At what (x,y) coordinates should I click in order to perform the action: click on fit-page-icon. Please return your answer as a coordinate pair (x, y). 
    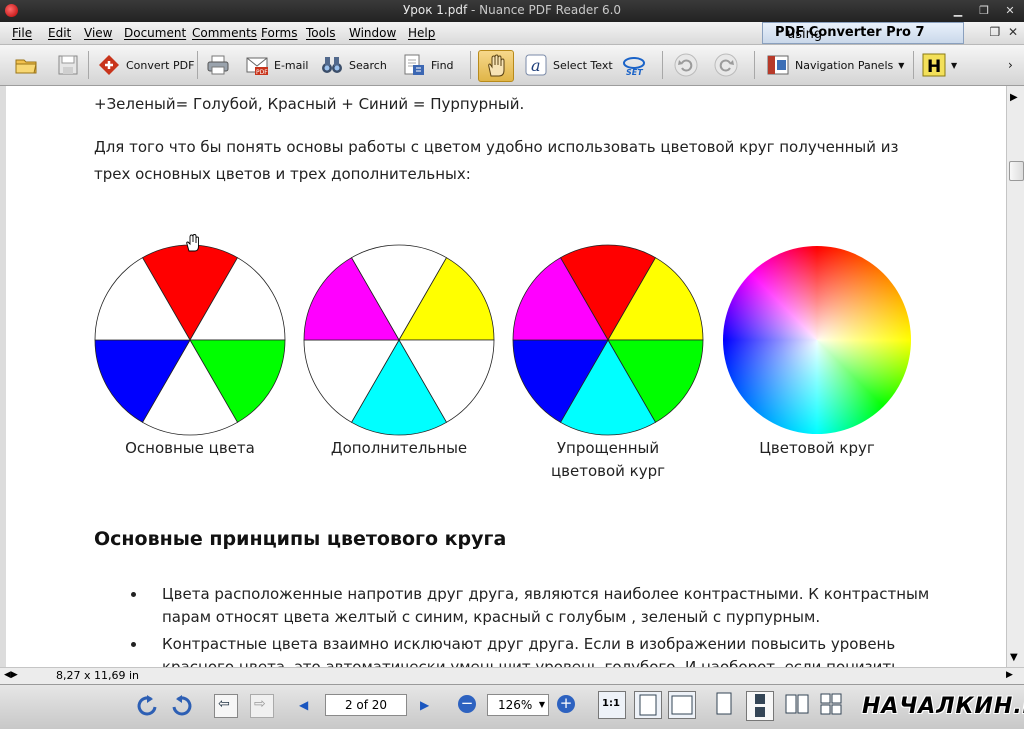
    Looking at the image, I should click on (648, 705).